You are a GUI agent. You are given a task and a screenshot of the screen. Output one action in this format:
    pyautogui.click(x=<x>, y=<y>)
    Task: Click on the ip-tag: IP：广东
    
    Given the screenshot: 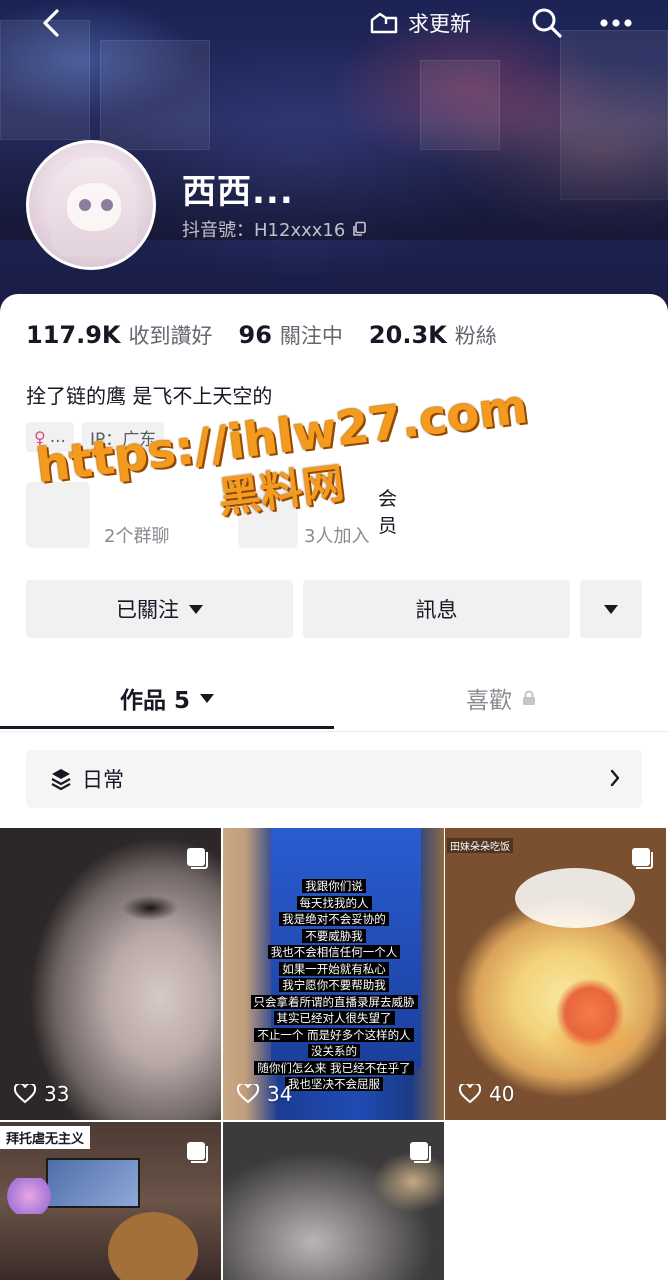 What is the action you would take?
    pyautogui.click(x=123, y=437)
    